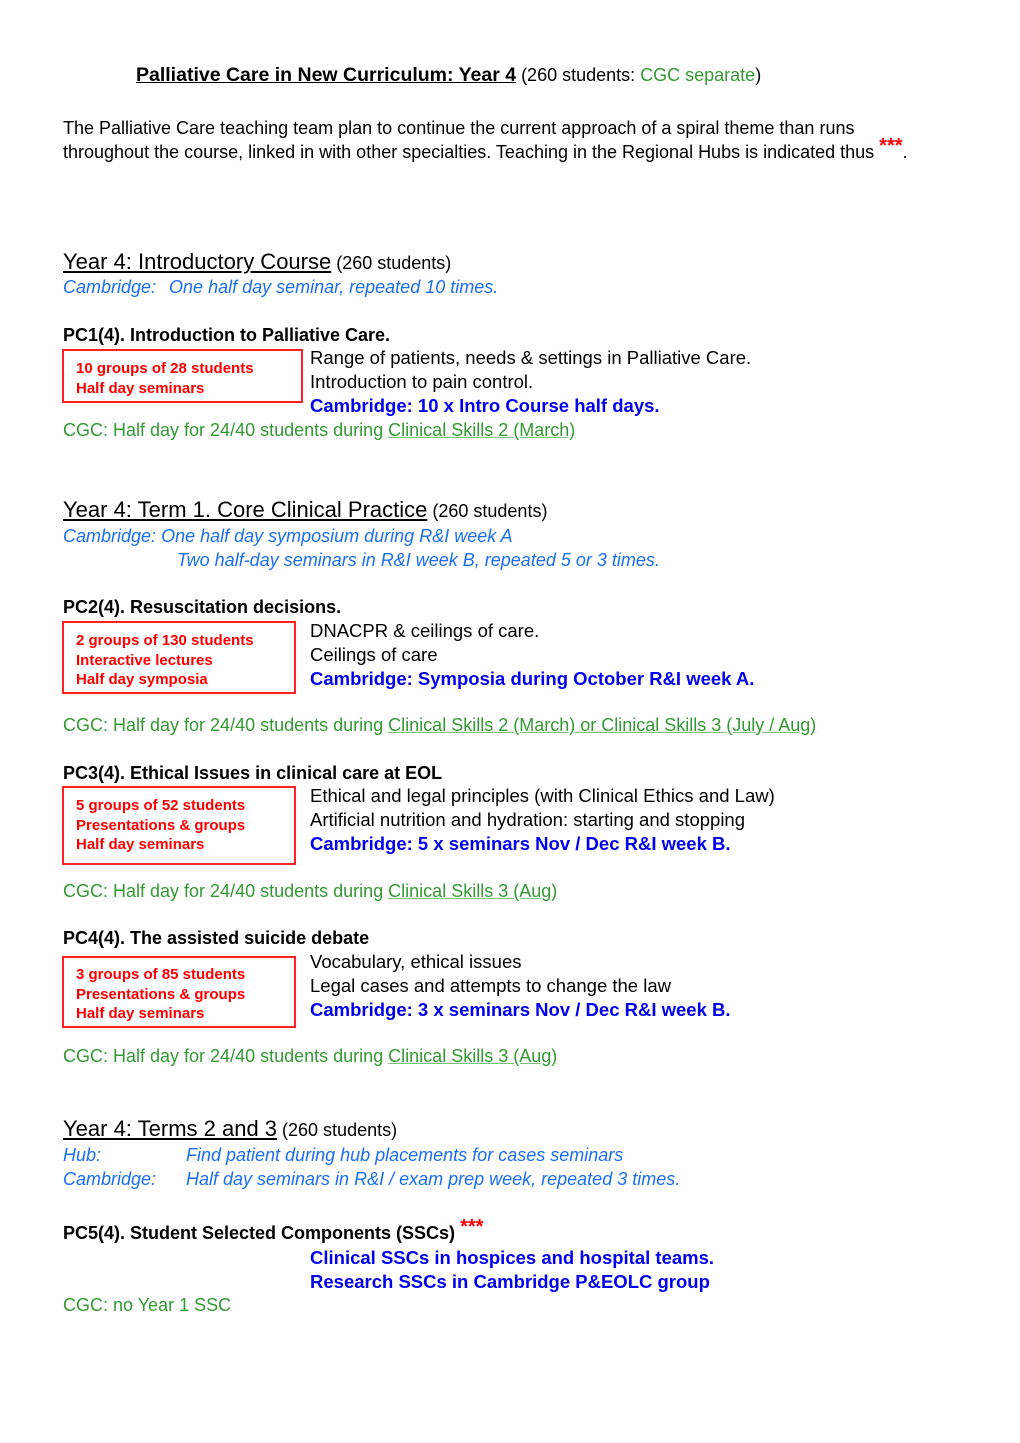  I want to click on box-line: 10 groups of 28 students, so click(165, 368).